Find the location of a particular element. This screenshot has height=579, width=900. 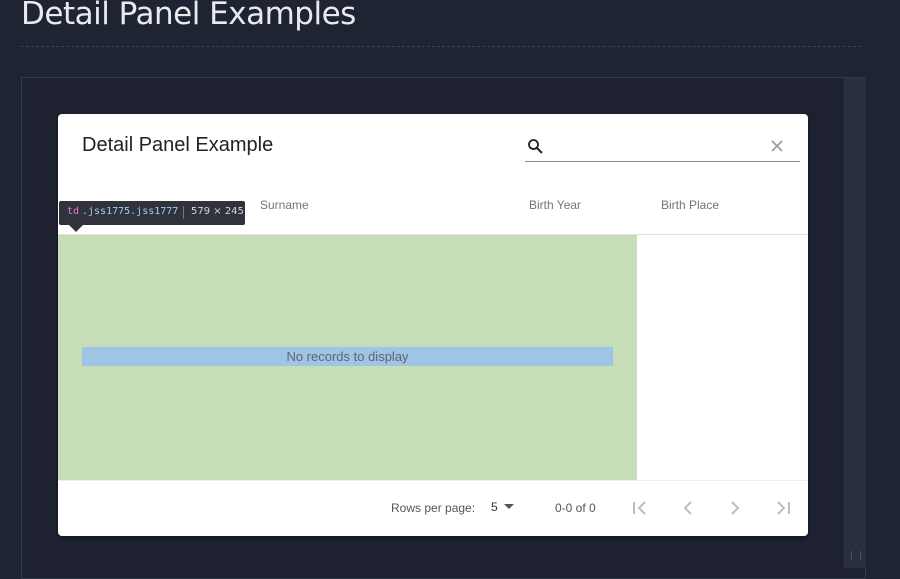

tooltip-tag: td is located at coordinates (73, 211).